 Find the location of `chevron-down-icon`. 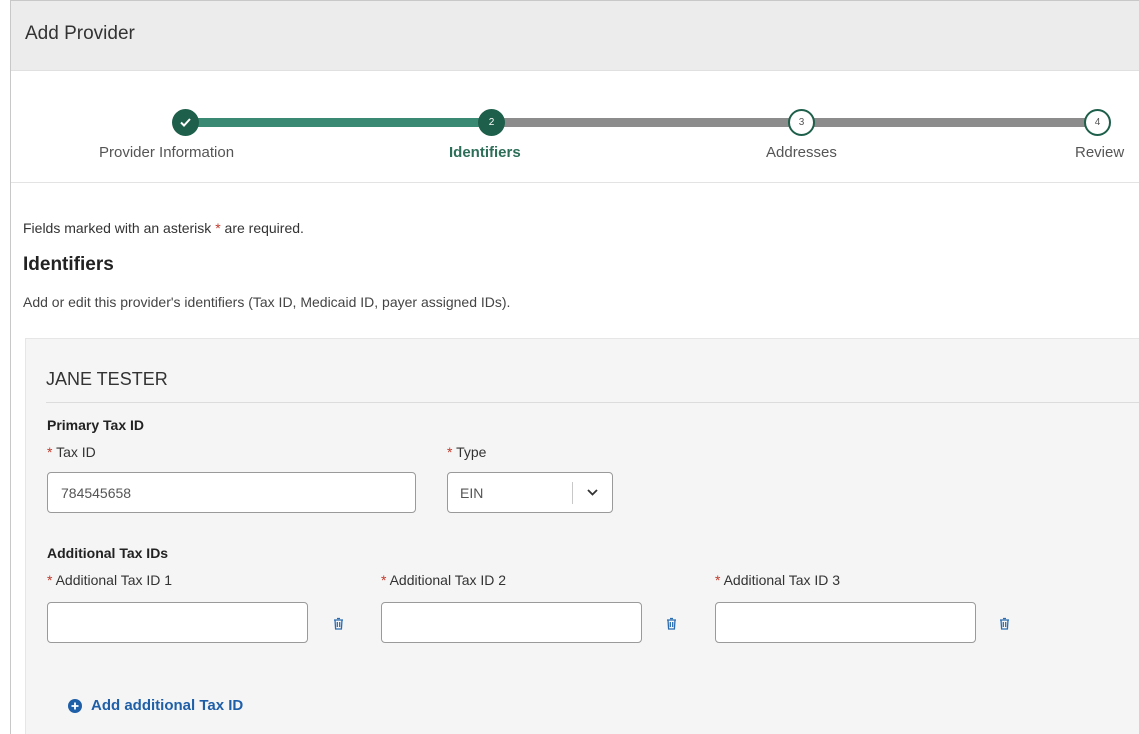

chevron-down-icon is located at coordinates (592, 492).